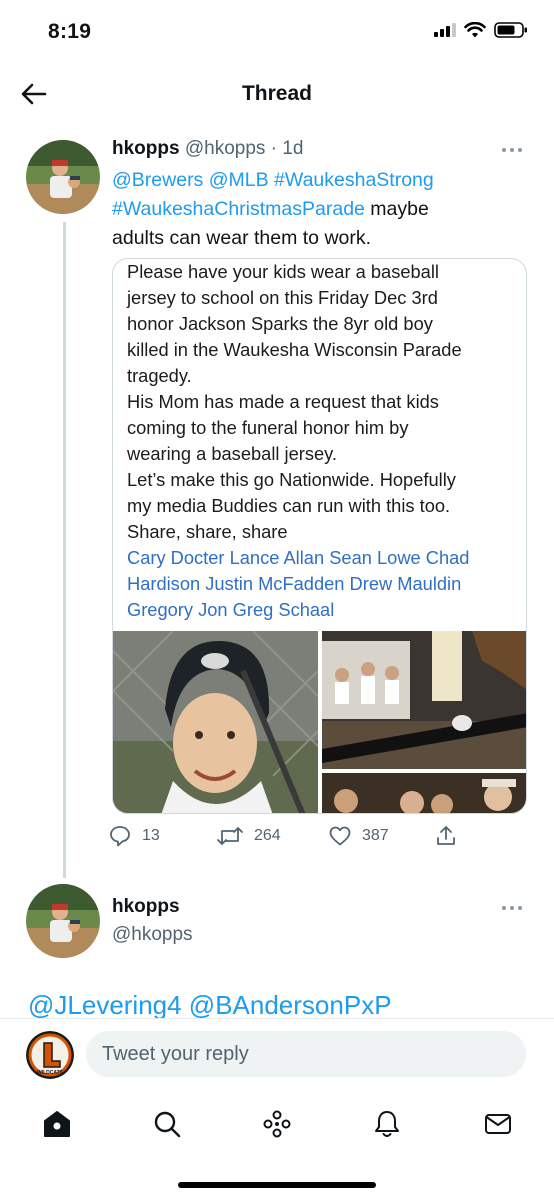  Describe the element at coordinates (294, 349) in the screenshot. I see `card-line: killed in the Waukesha Wisconsin Parade` at that location.